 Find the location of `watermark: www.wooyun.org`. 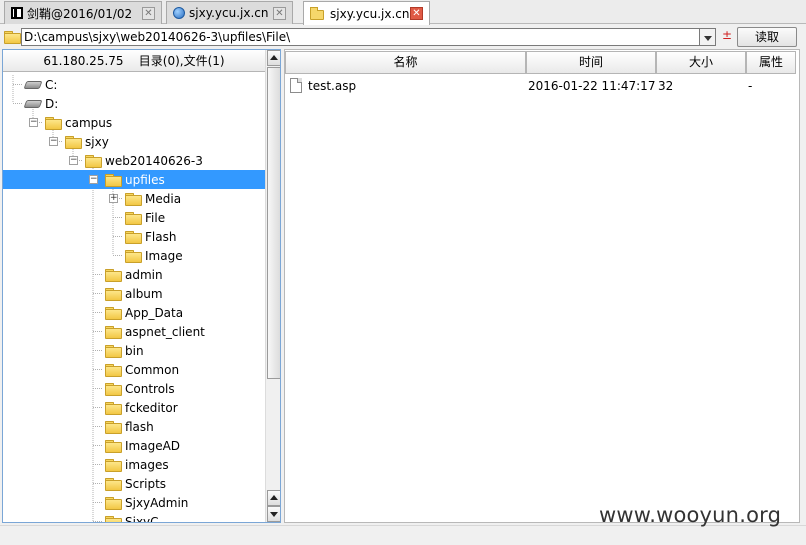

watermark: www.wooyun.org is located at coordinates (690, 515).